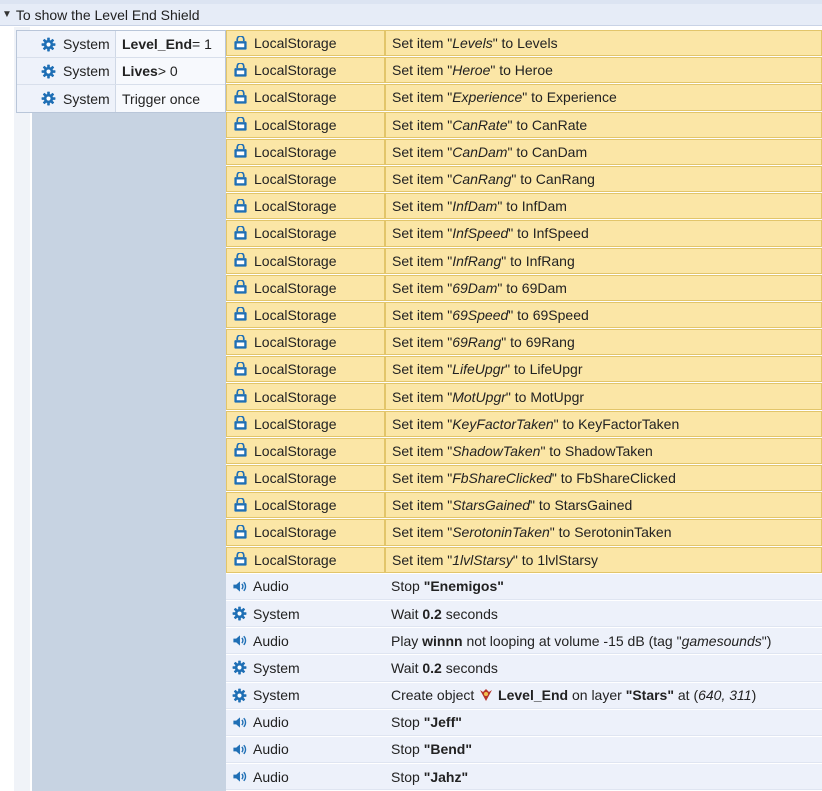 Image resolution: width=822 pixels, height=791 pixels. What do you see at coordinates (603, 586) in the screenshot?
I see `action-text: Stop "Enemigos"` at bounding box center [603, 586].